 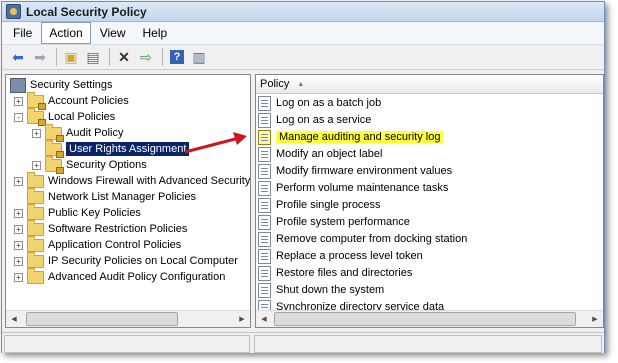 I want to click on list-item: Profile system performance, so click(x=334, y=222).